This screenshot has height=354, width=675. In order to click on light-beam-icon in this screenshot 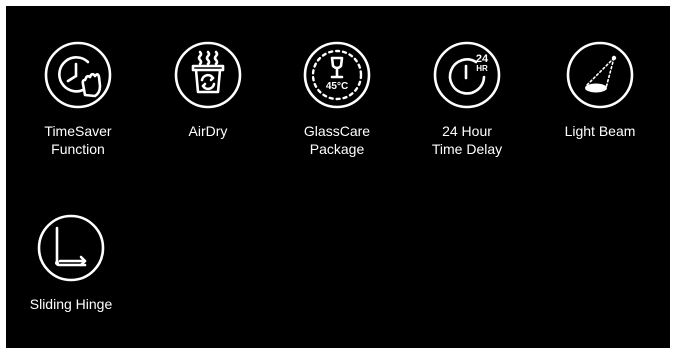, I will do `click(600, 75)`.